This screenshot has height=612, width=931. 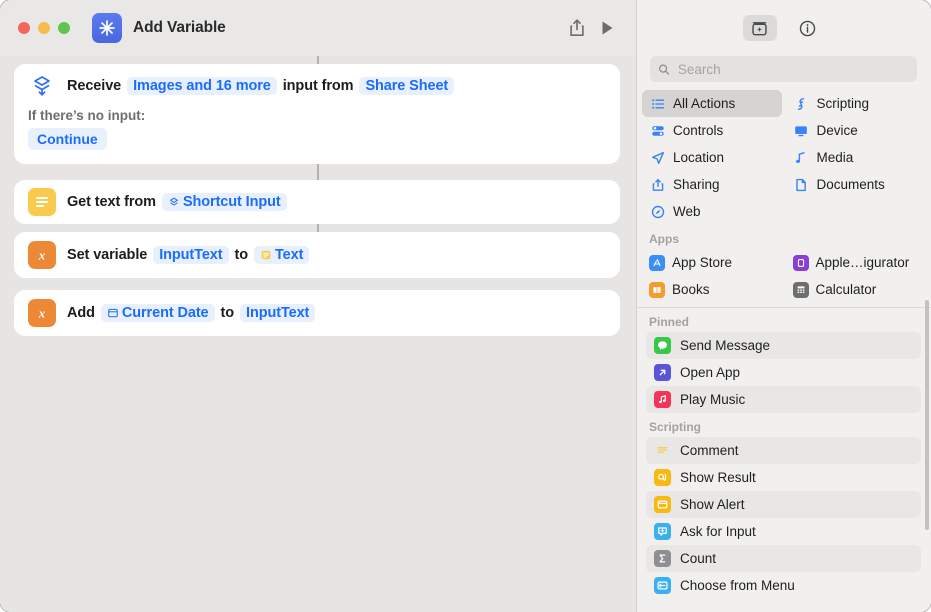 I want to click on list-item-play-music: Play Music, so click(x=783, y=399).